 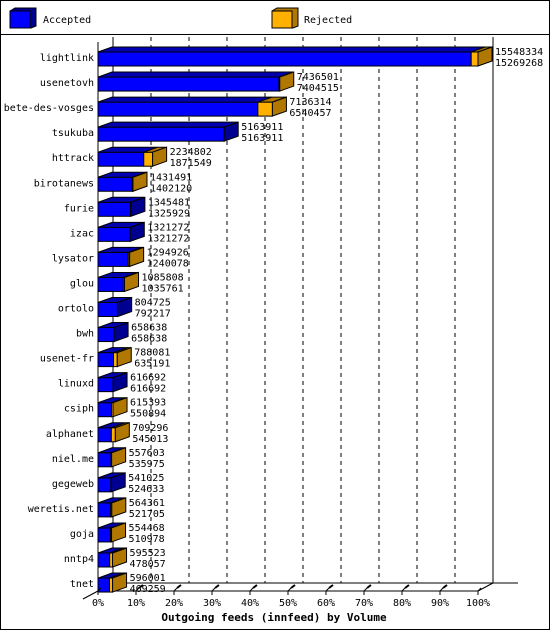 What do you see at coordinates (67, 359) in the screenshot?
I see `category-label: usenet-fr` at bounding box center [67, 359].